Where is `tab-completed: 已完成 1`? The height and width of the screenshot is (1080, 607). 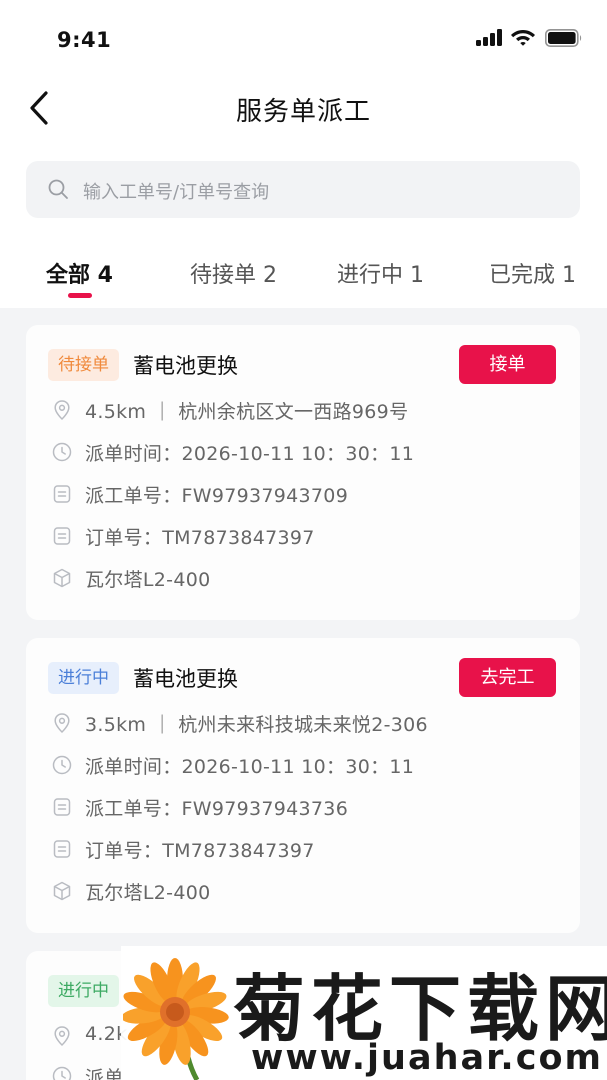
tab-completed: 已完成 1 is located at coordinates (532, 273).